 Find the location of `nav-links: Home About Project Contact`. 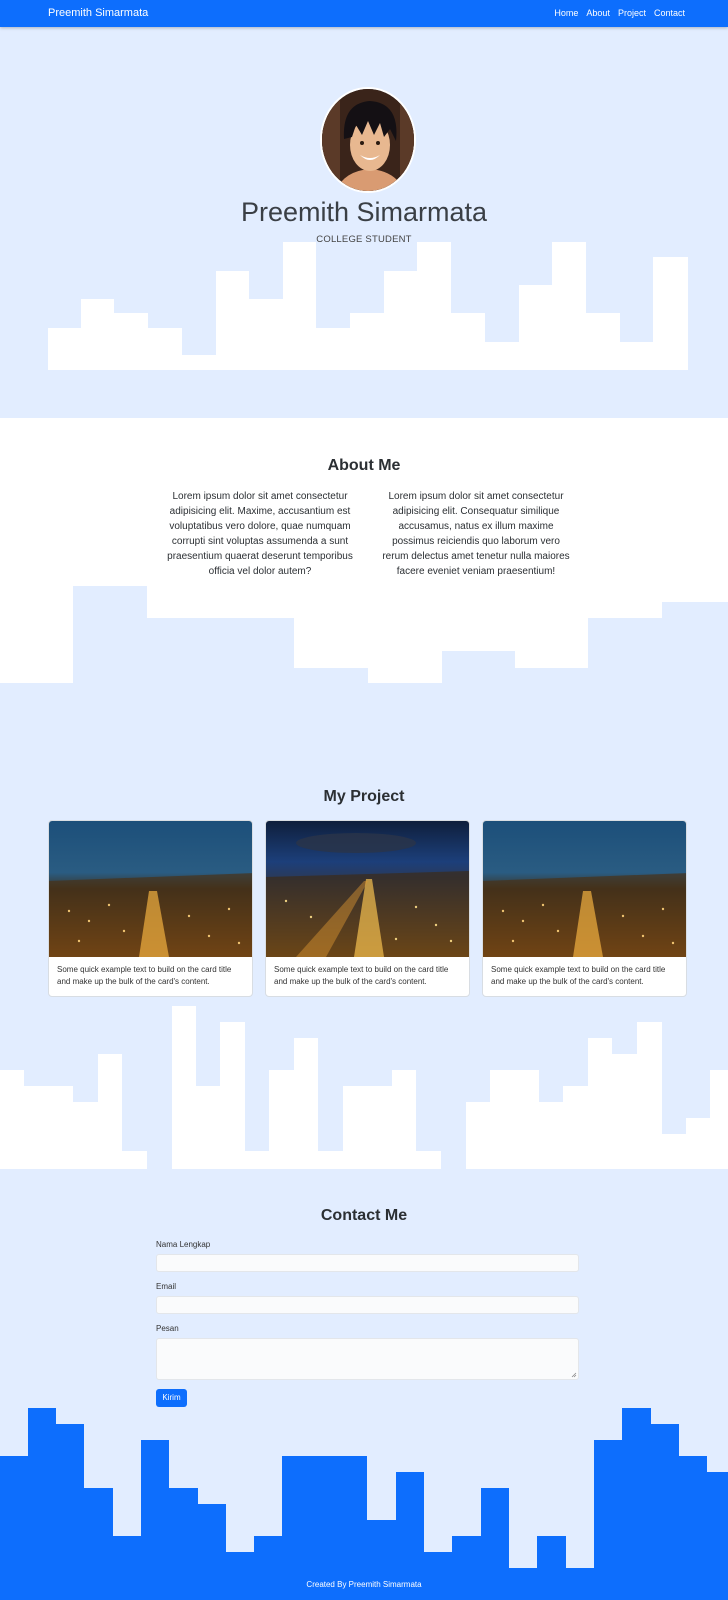

nav-links: Home About Project Contact is located at coordinates (619, 13).